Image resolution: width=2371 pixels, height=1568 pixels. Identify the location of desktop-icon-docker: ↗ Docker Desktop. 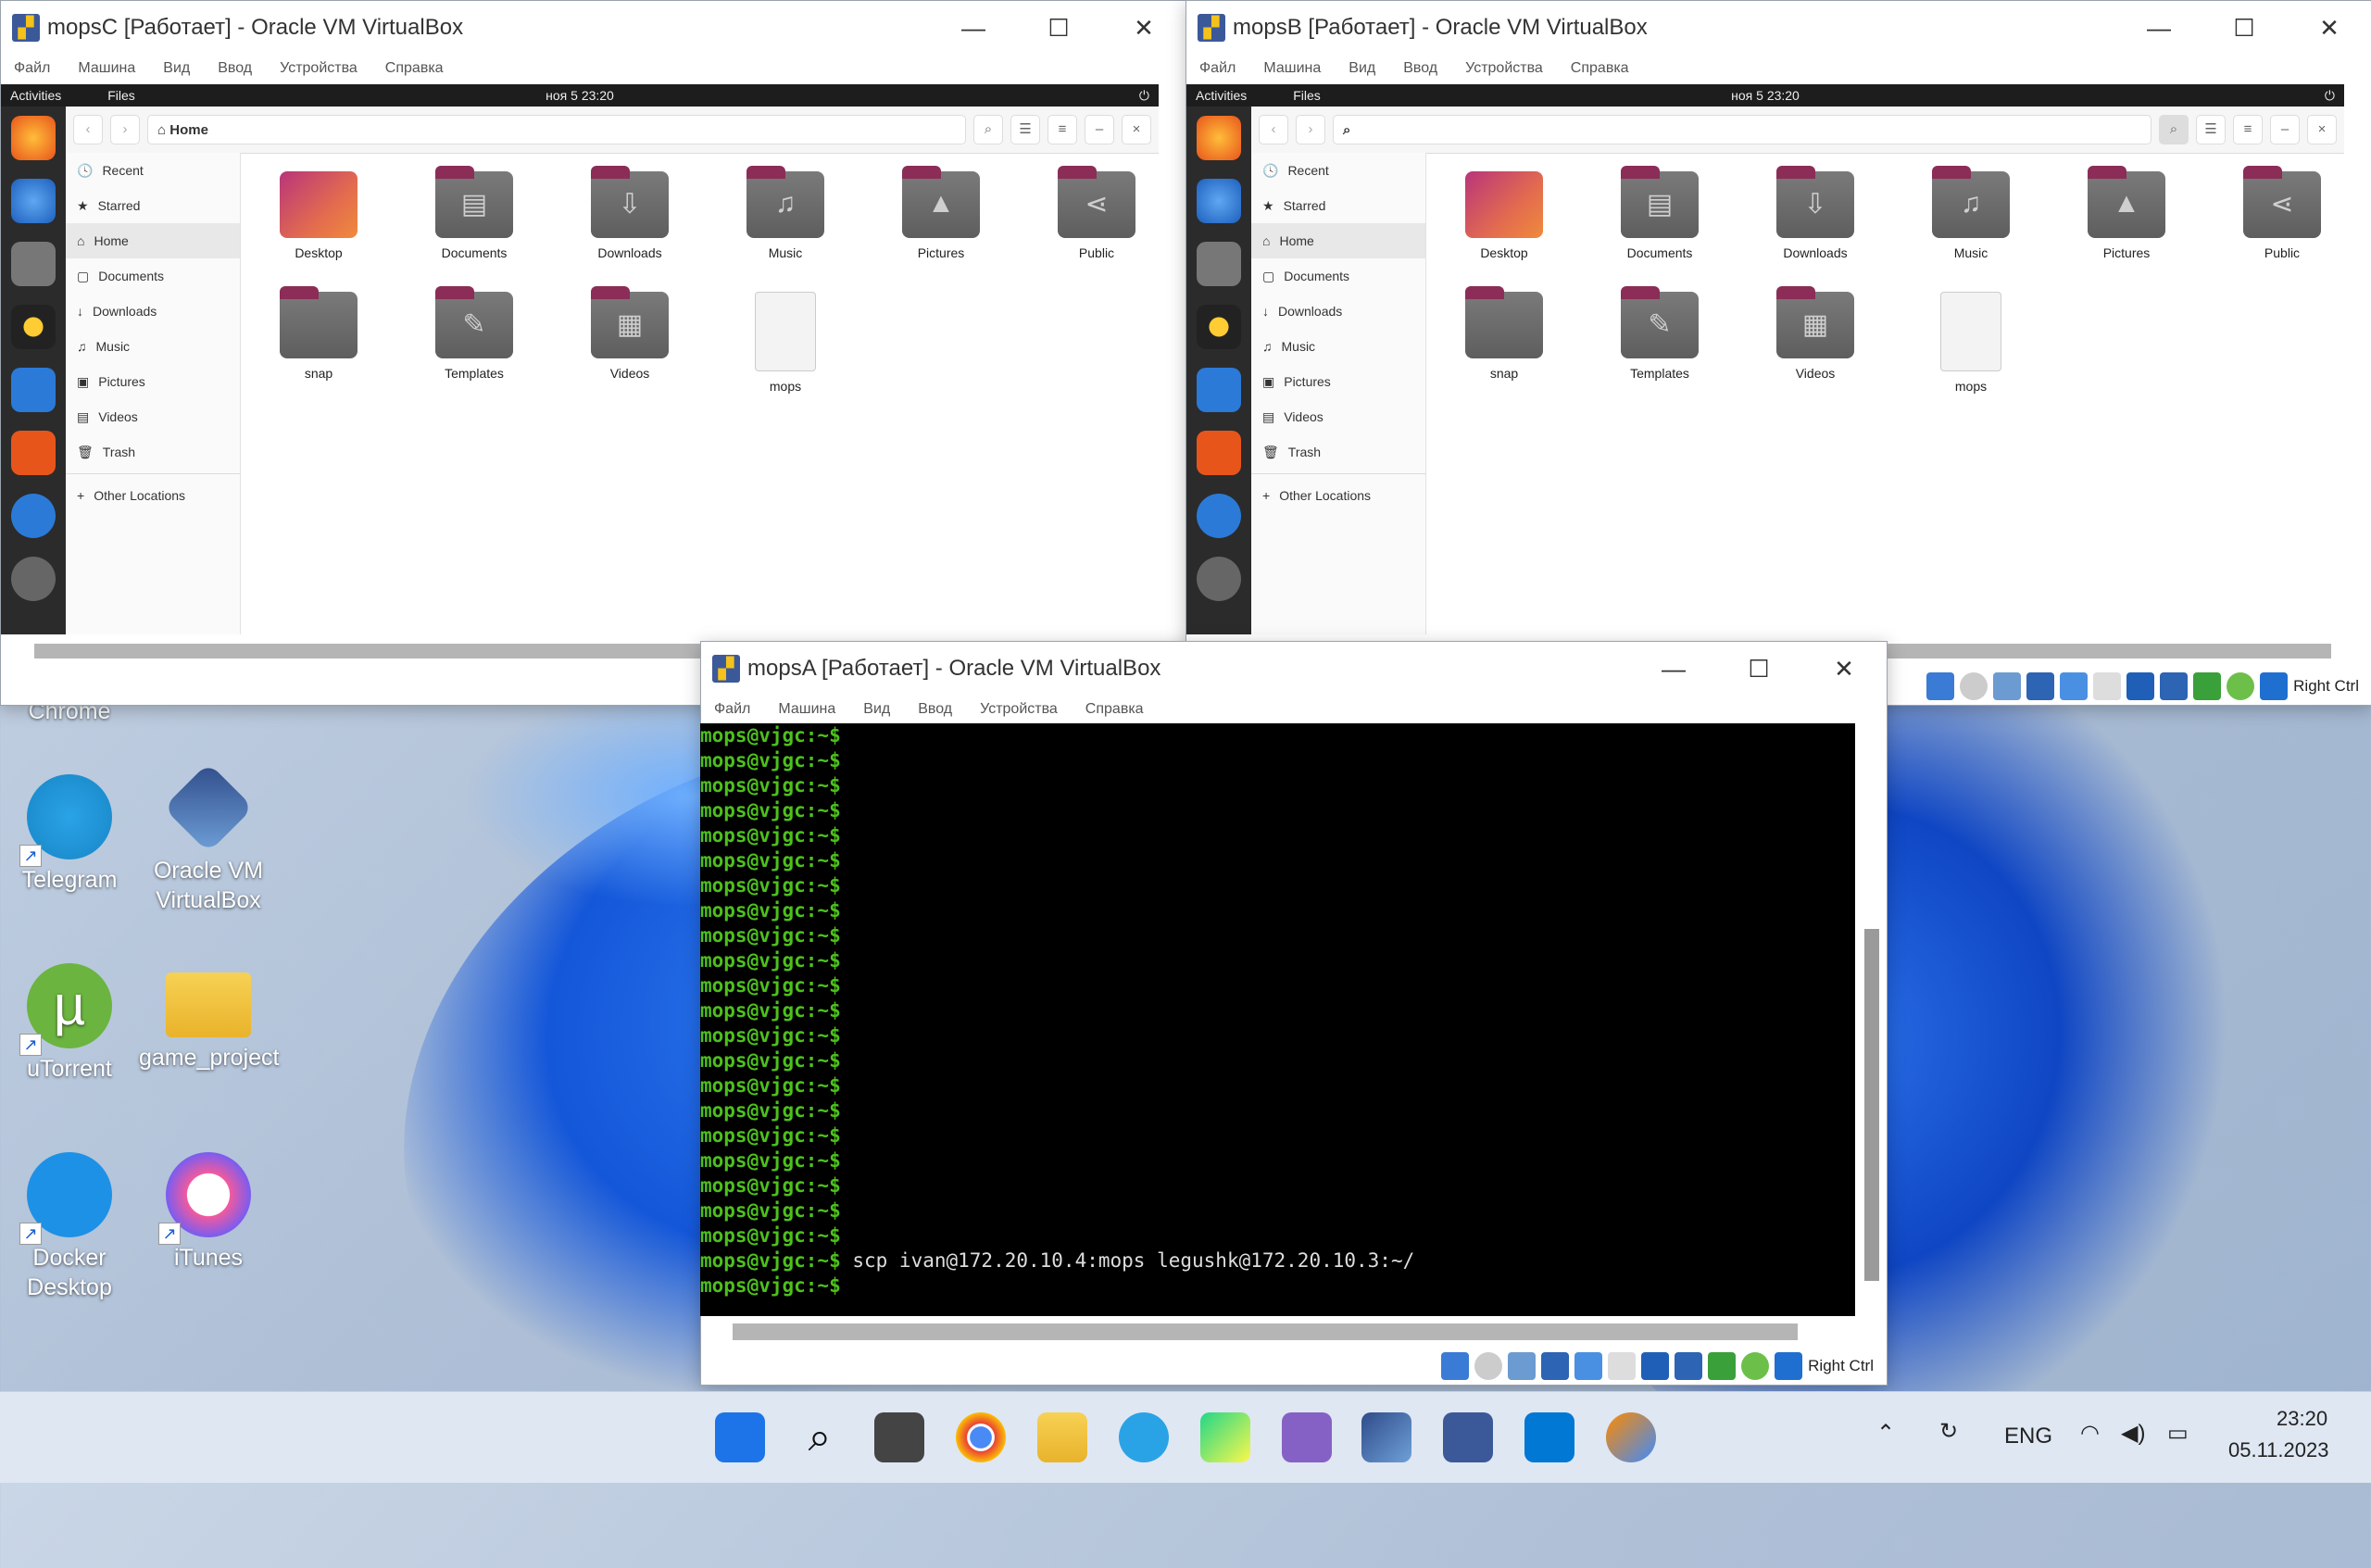
(69, 1227).